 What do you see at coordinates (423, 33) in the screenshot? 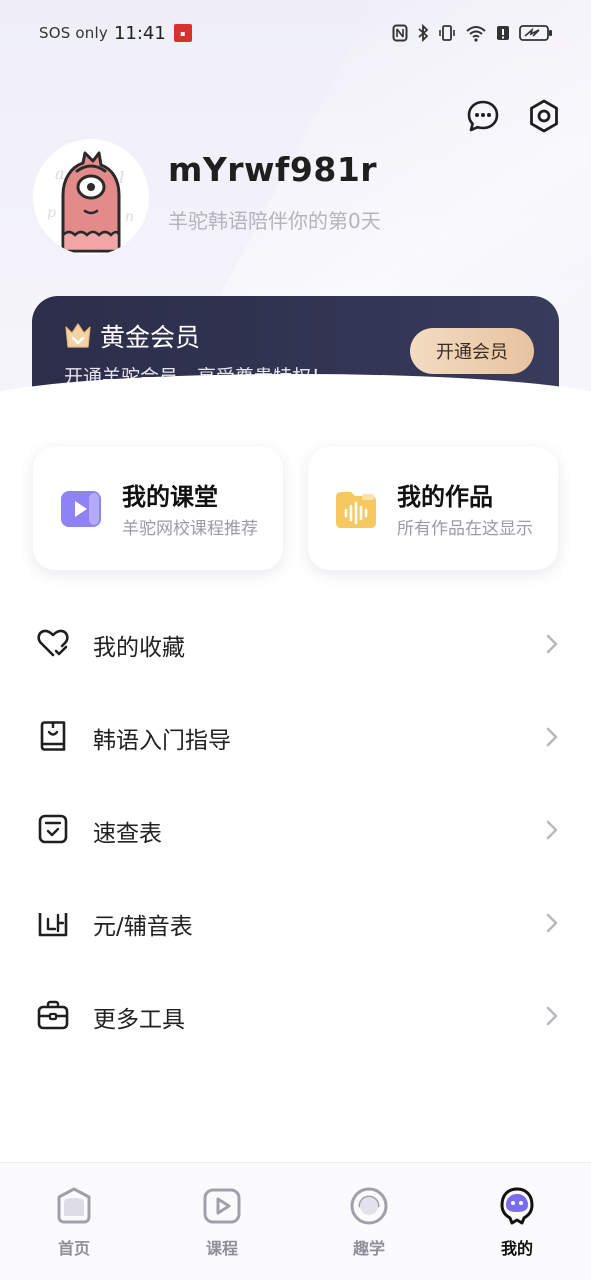
I see `bluetooth-icon` at bounding box center [423, 33].